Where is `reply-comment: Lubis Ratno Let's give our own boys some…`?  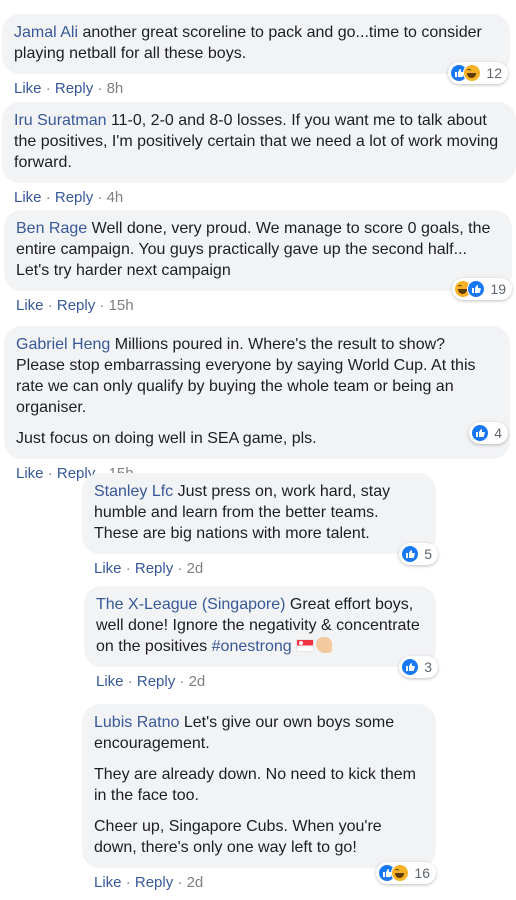 reply-comment: Lubis Ratno Let's give our own boys some… is located at coordinates (259, 797).